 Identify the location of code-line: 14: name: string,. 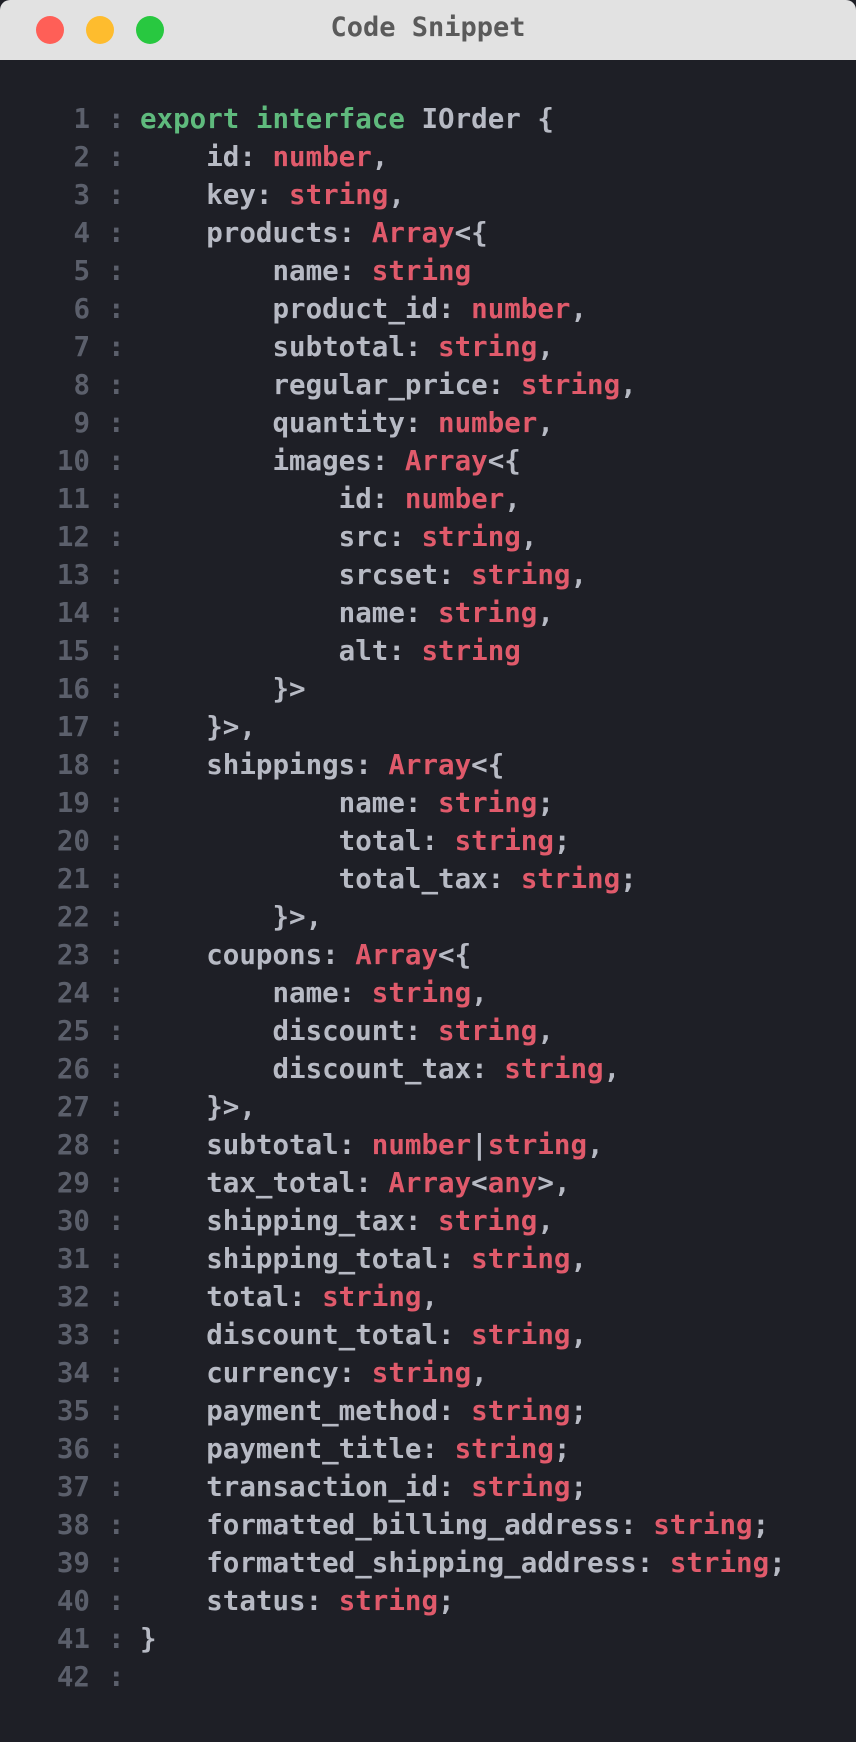
(428, 613).